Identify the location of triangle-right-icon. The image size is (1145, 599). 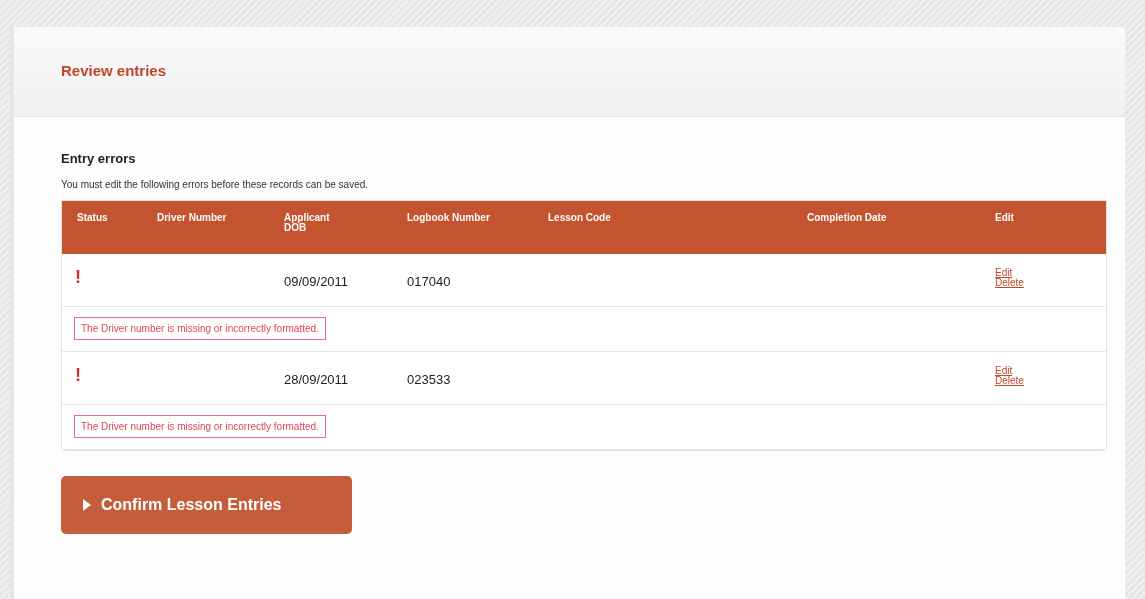
(87, 504).